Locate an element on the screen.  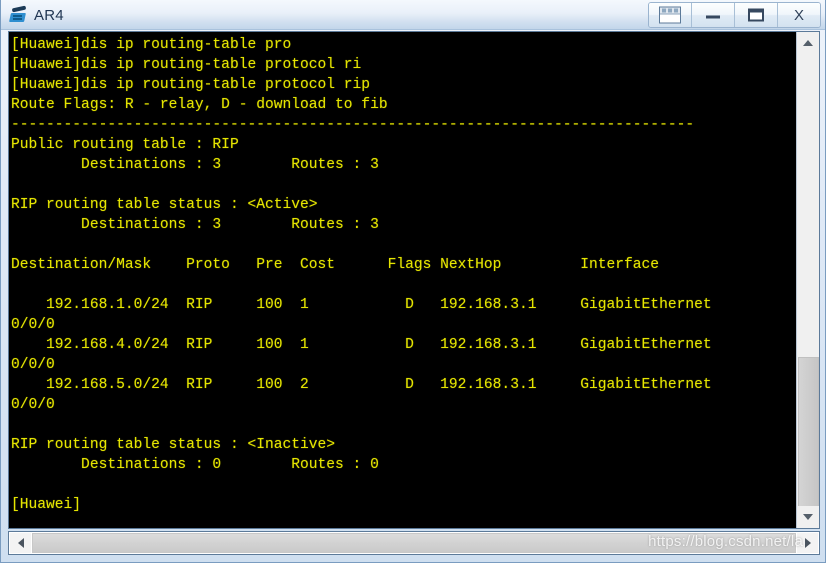
close-icon: X is located at coordinates (798, 15).